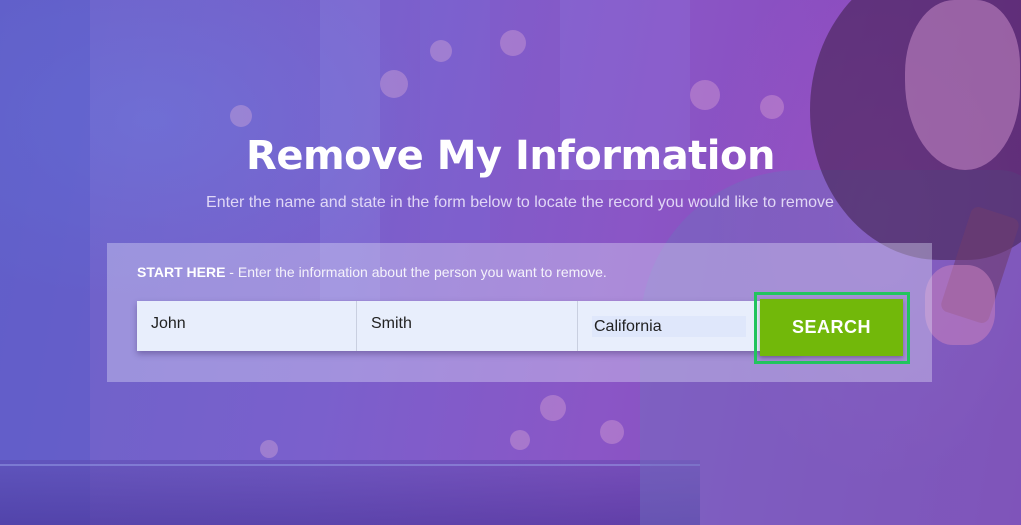 The height and width of the screenshot is (525, 1021). Describe the element at coordinates (669, 326) in the screenshot. I see `state-select: California` at that location.